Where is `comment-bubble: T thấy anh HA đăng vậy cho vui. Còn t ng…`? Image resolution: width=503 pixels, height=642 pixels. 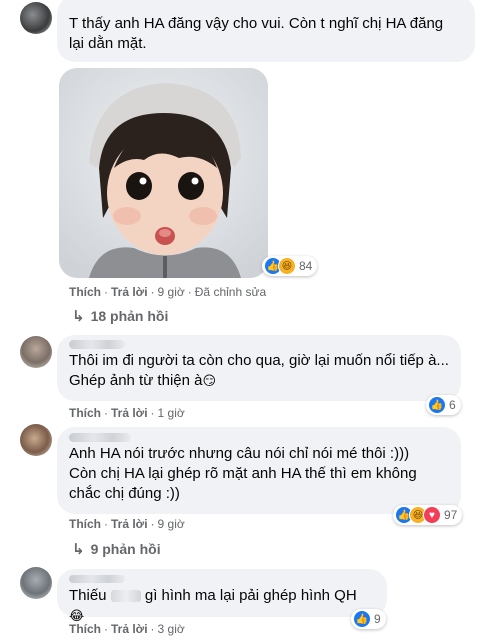 comment-bubble: T thấy anh HA đăng vậy cho vui. Còn t ng… is located at coordinates (266, 31).